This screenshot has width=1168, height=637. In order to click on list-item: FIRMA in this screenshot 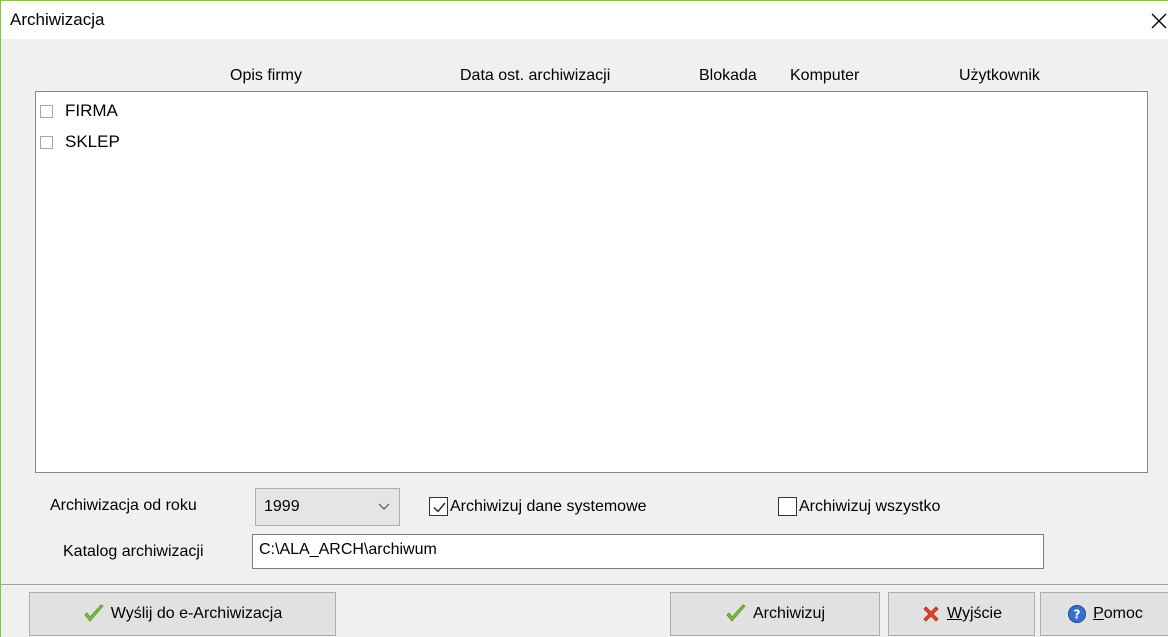, I will do `click(79, 111)`.